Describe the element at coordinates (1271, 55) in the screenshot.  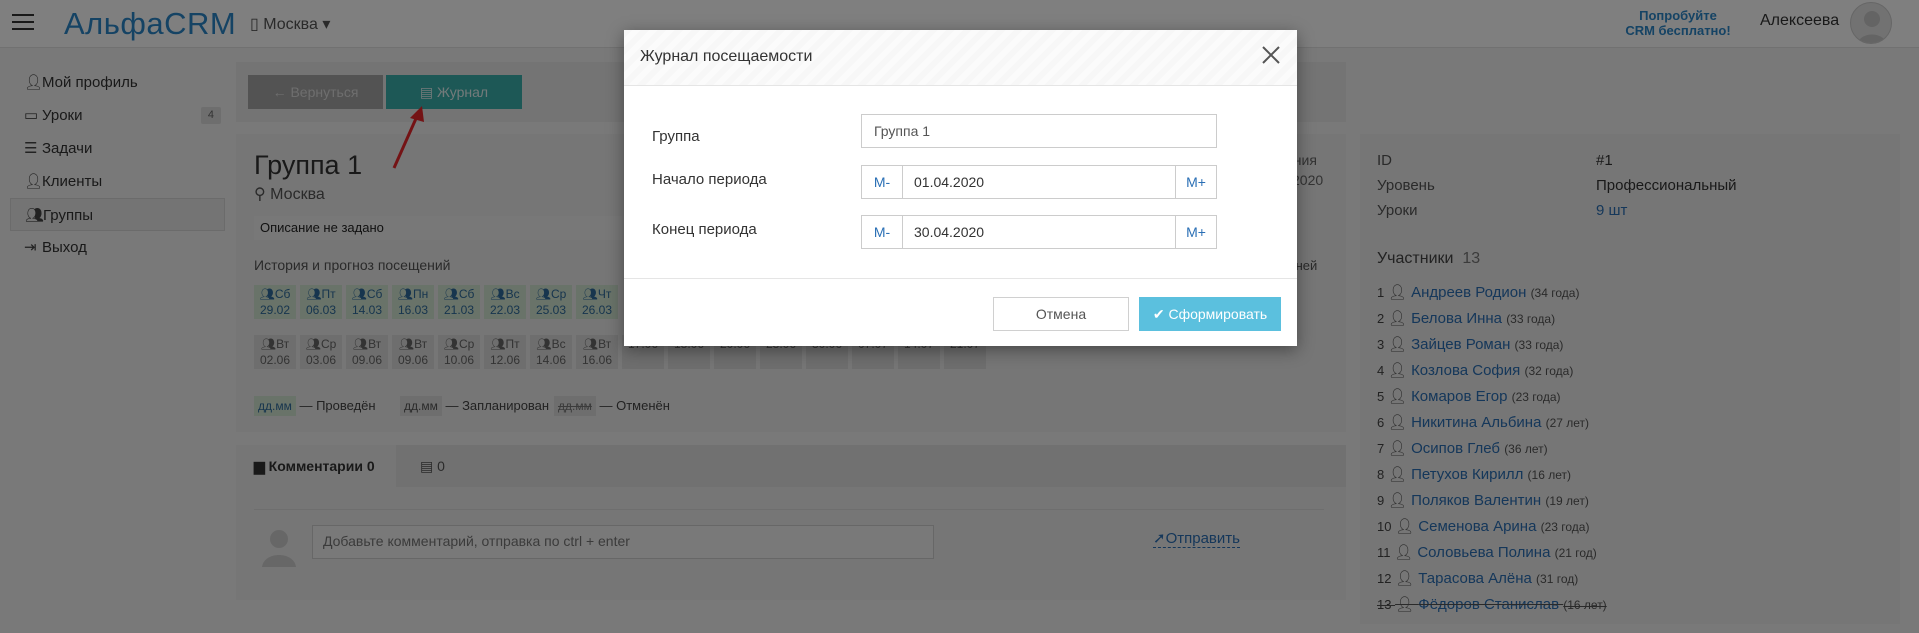
I see `close-icon` at that location.